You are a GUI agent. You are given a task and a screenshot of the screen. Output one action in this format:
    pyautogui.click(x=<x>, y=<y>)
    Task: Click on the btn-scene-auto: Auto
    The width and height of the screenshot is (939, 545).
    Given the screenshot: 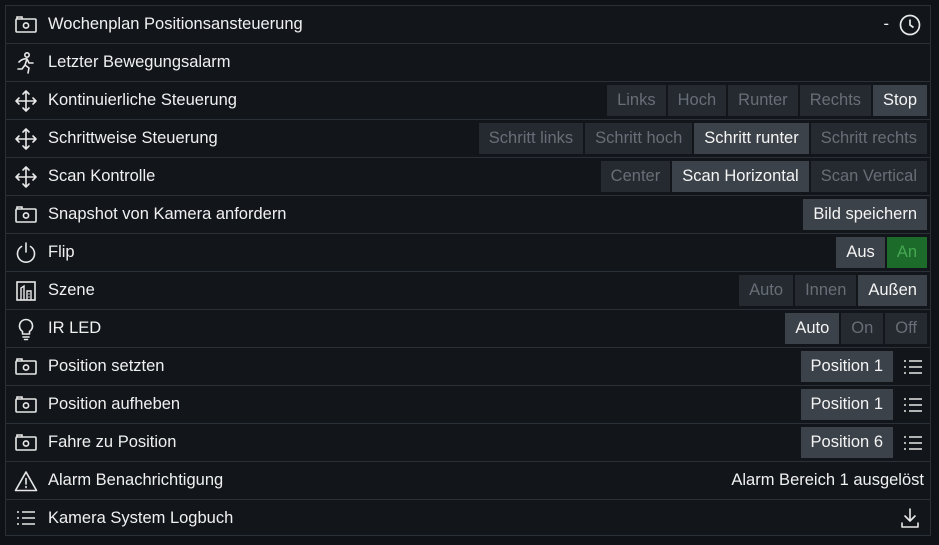 What is the action you would take?
    pyautogui.click(x=766, y=290)
    